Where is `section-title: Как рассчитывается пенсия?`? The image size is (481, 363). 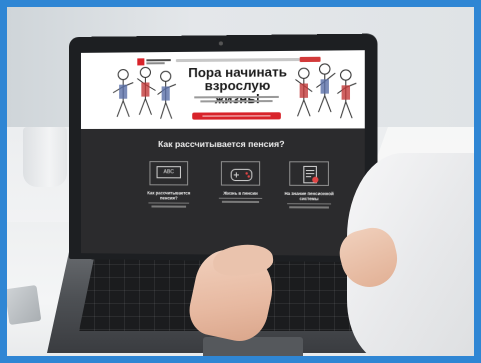
section-title: Как рассчитывается пенсия? is located at coordinates (221, 144).